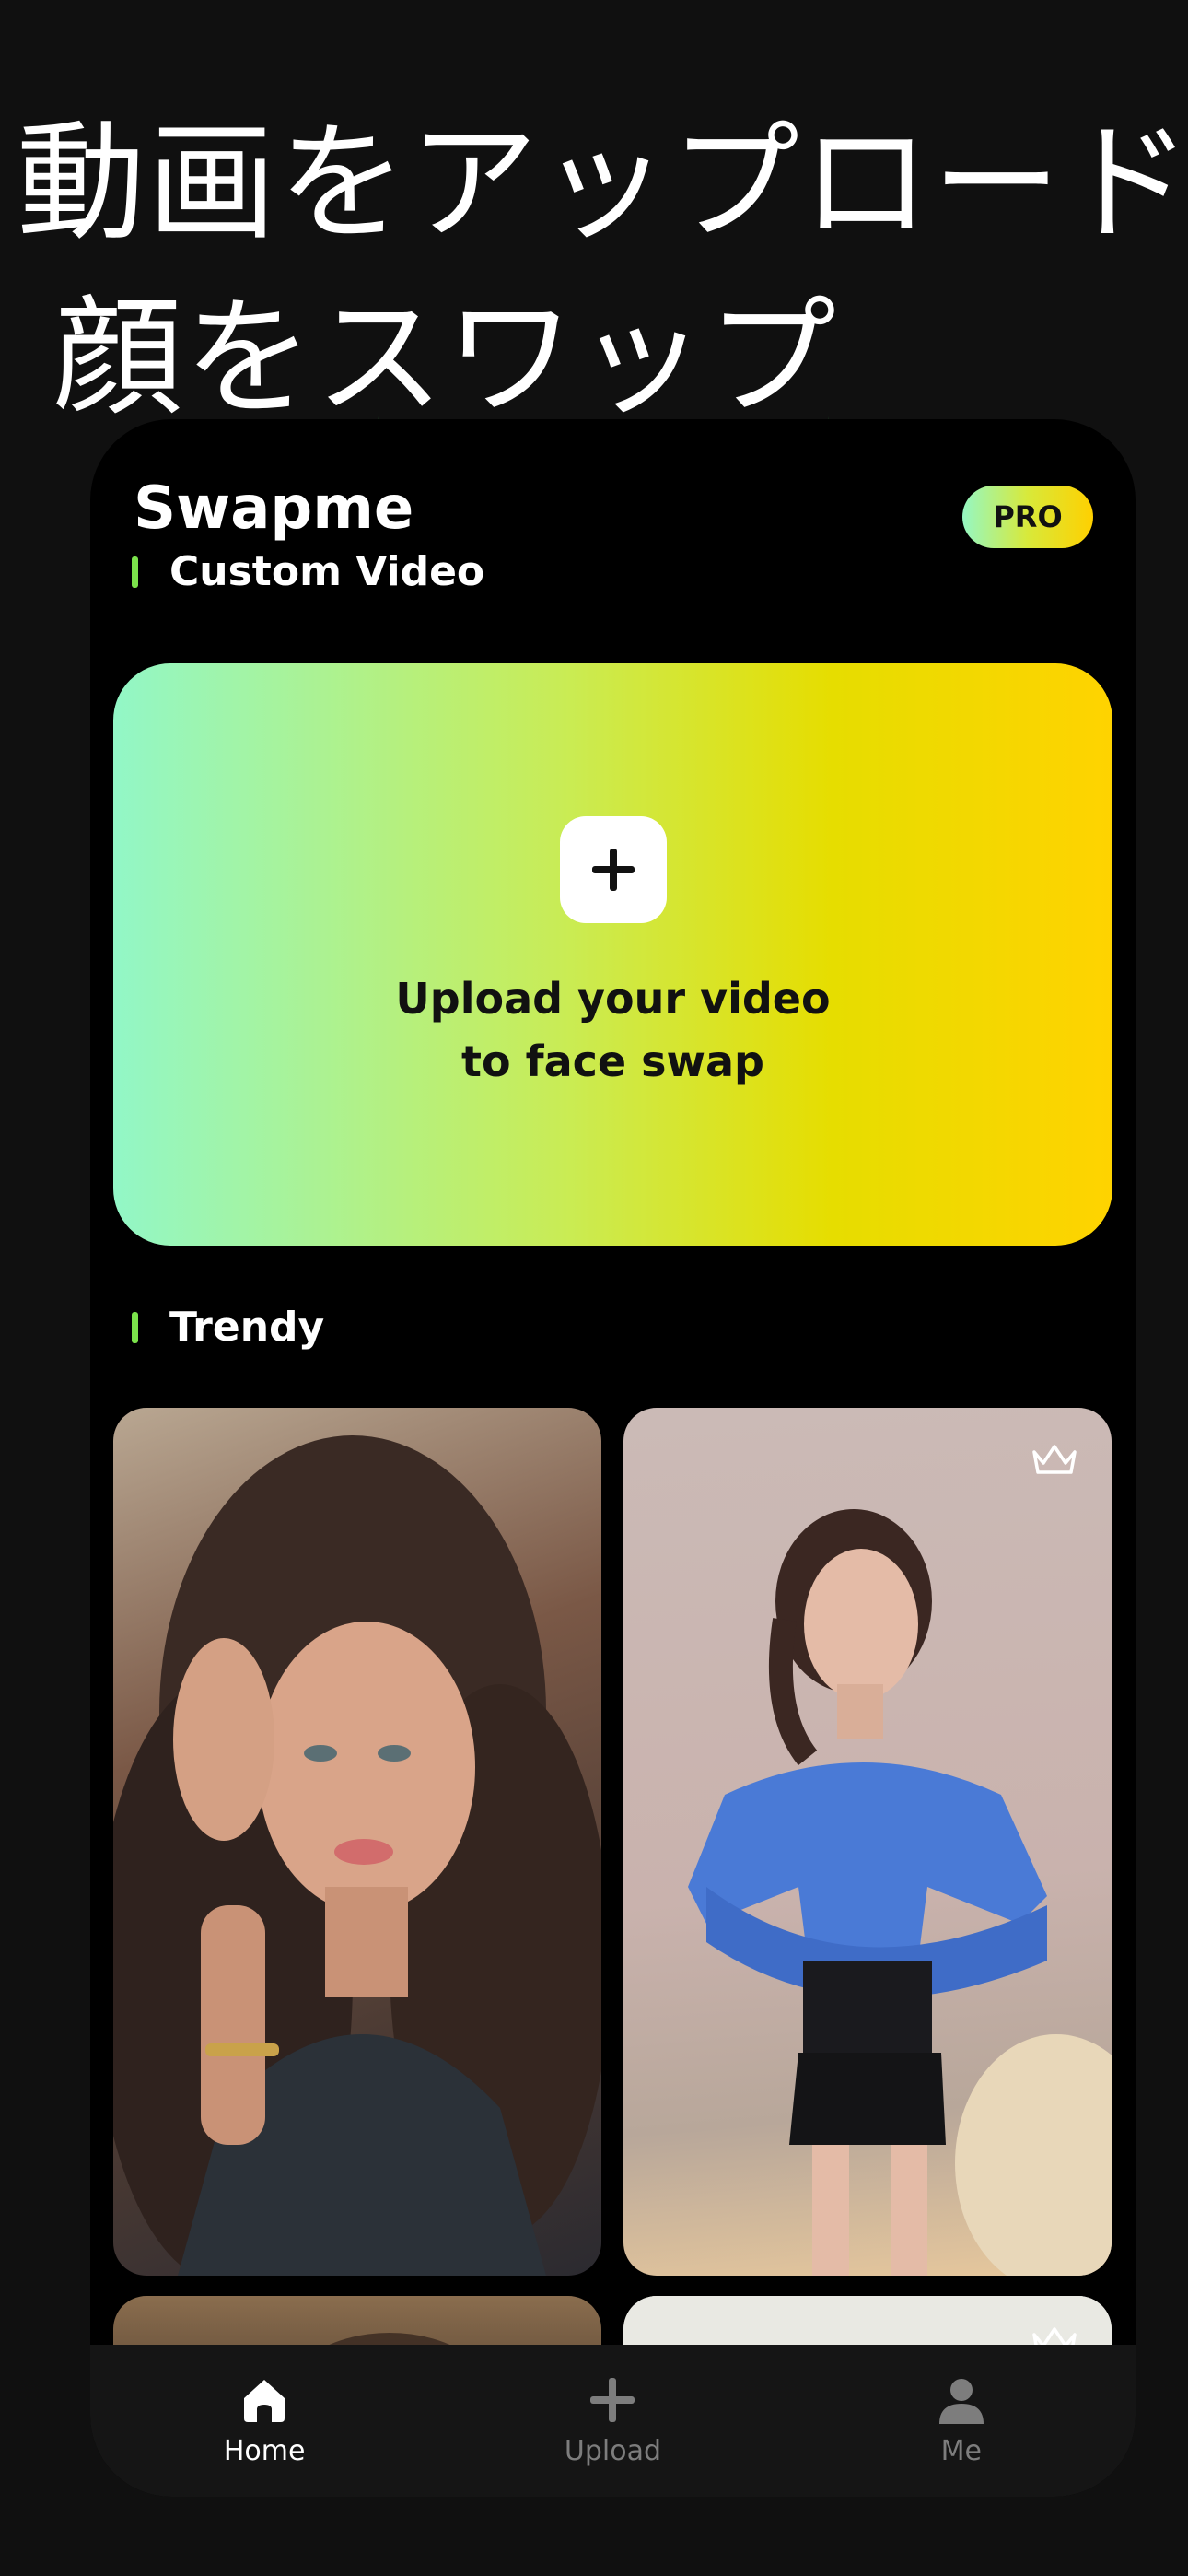  I want to click on tab-home: Home, so click(264, 2421).